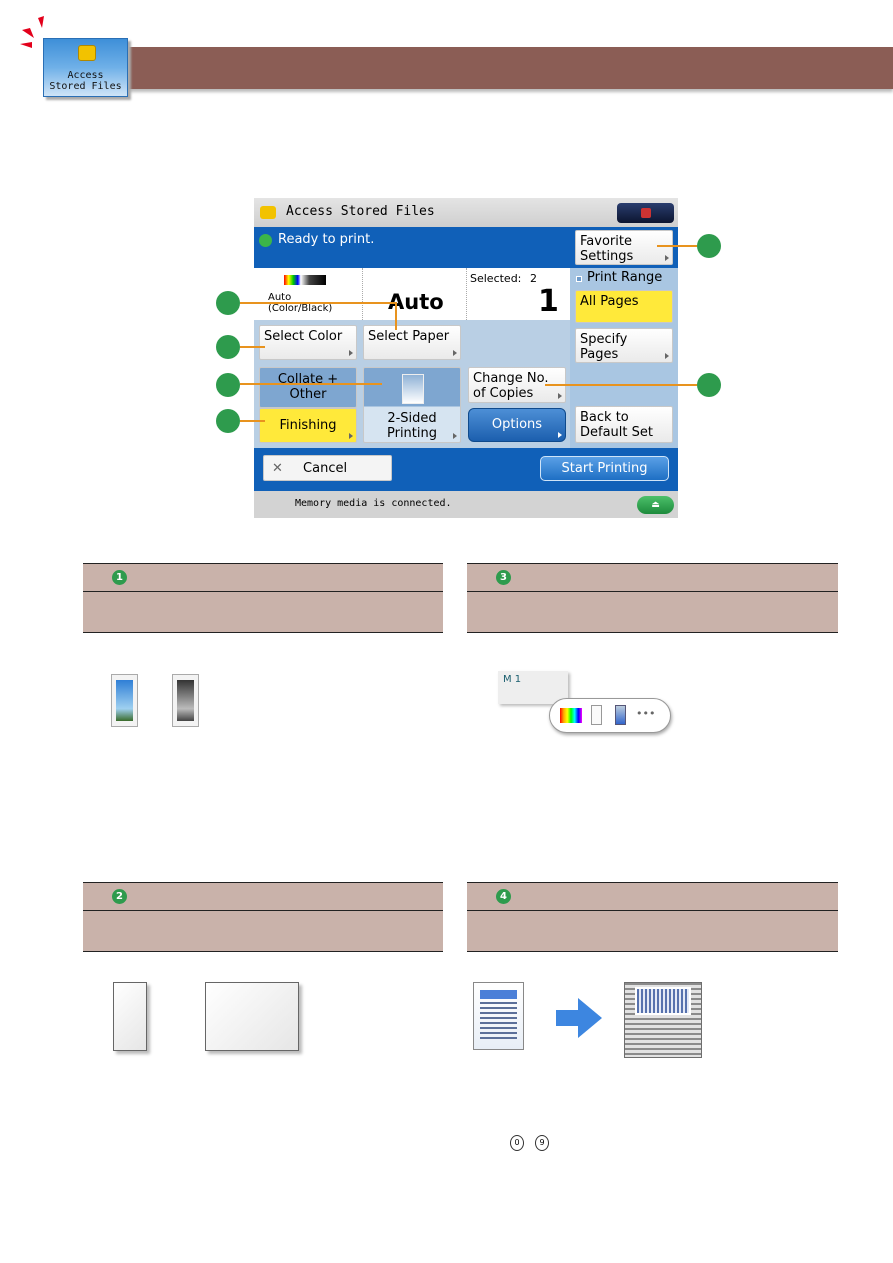 This screenshot has width=893, height=1263. Describe the element at coordinates (610, 715) in the screenshot. I see `mode-popup: •••` at that location.